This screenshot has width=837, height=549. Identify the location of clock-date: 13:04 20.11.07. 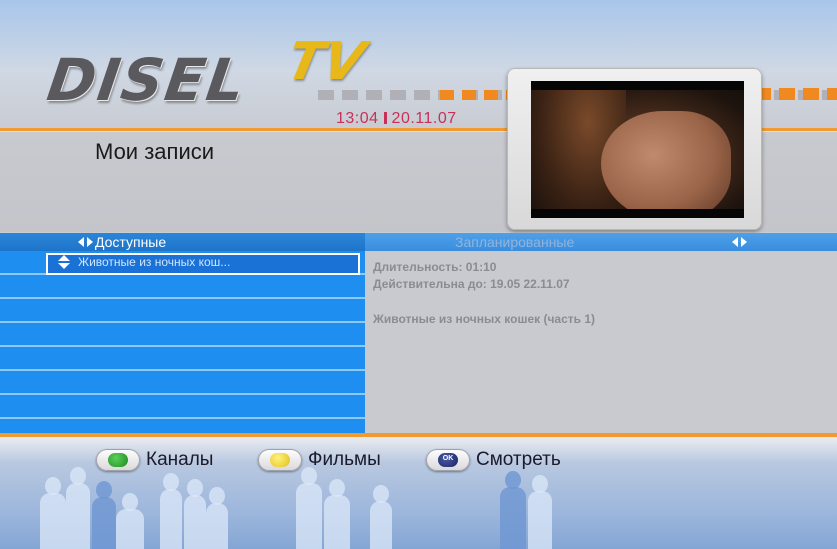
(396, 119).